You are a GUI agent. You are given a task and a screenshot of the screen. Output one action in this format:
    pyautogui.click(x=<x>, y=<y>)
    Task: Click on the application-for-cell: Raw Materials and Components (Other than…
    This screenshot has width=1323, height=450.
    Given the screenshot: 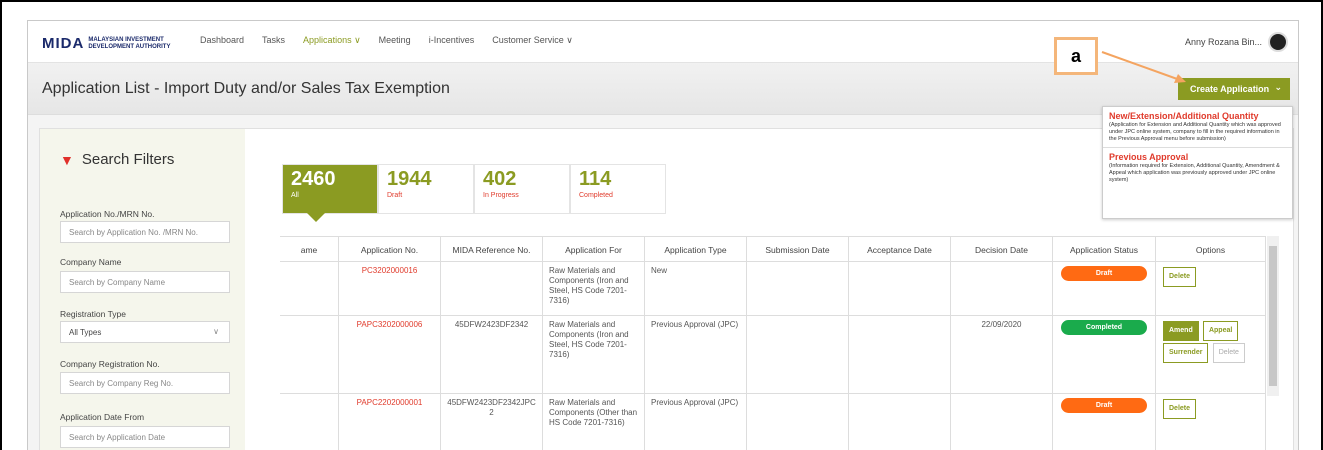 What is the action you would take?
    pyautogui.click(x=594, y=422)
    